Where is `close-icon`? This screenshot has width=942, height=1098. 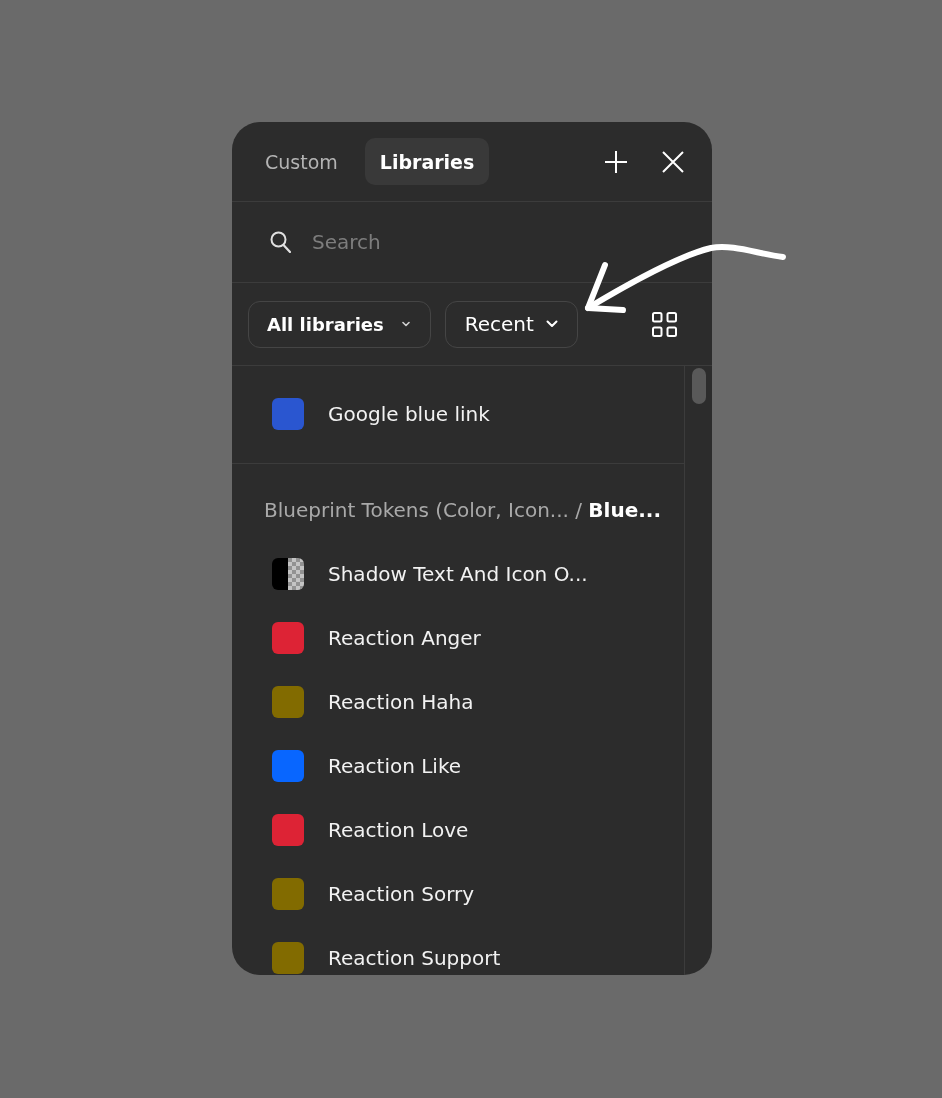 close-icon is located at coordinates (673, 161).